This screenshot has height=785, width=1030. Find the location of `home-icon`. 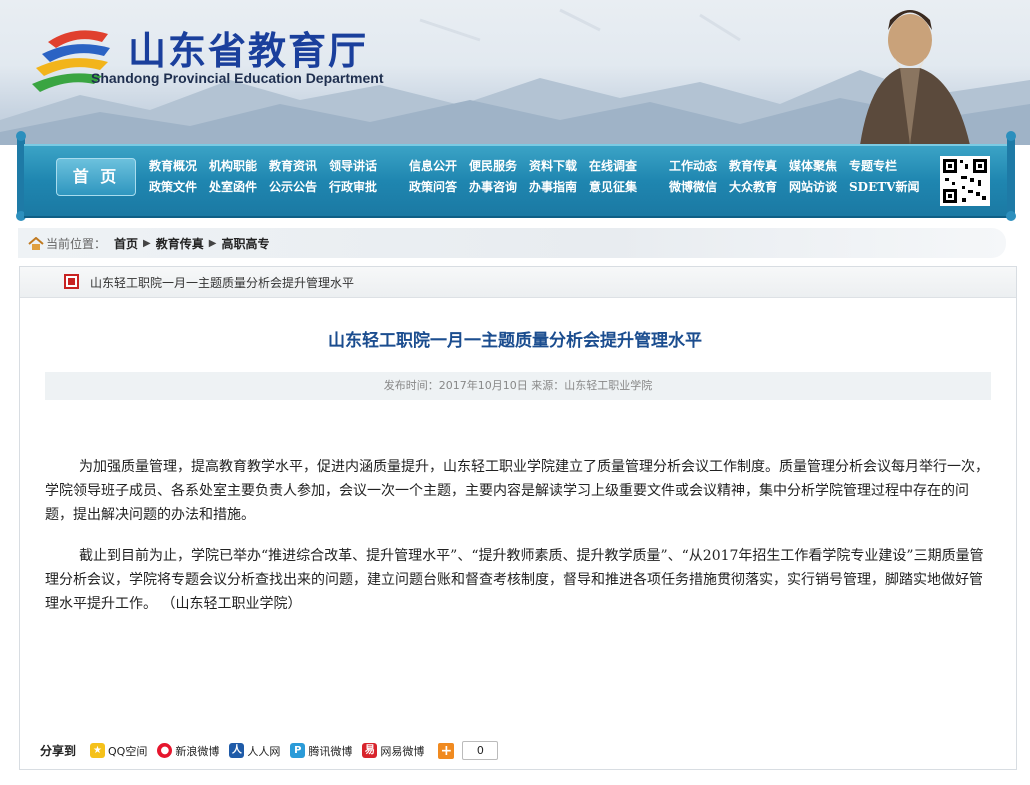

home-icon is located at coordinates (36, 243).